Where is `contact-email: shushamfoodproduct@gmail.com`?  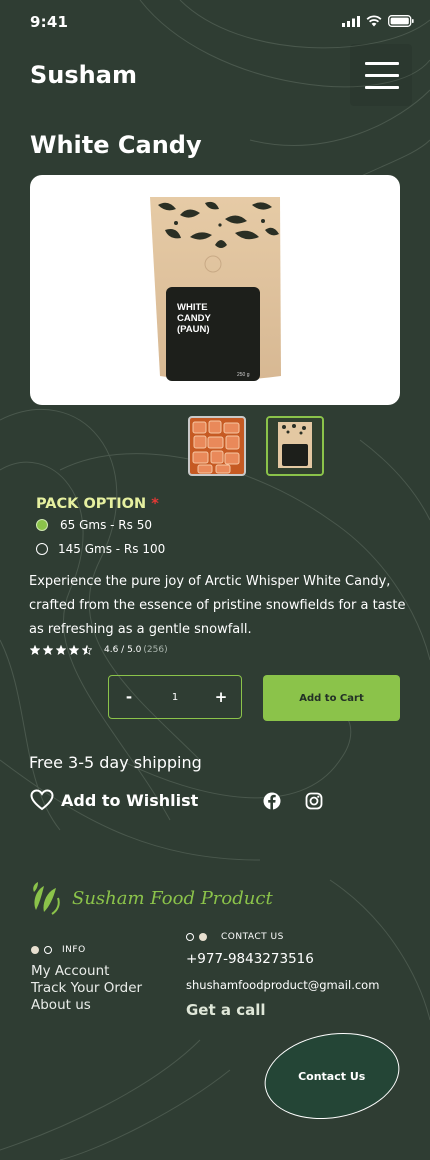 contact-email: shushamfoodproduct@gmail.com is located at coordinates (282, 985).